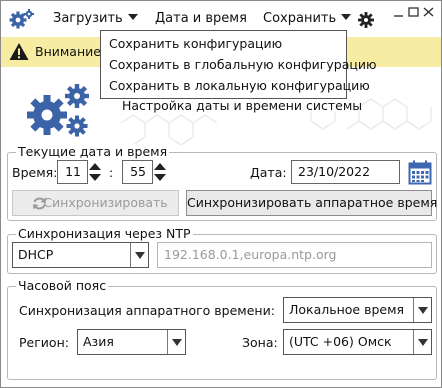 This screenshot has height=388, width=442. What do you see at coordinates (195, 43) in the screenshot?
I see `menu-item-save-config: Сохранить конфигурацию` at bounding box center [195, 43].